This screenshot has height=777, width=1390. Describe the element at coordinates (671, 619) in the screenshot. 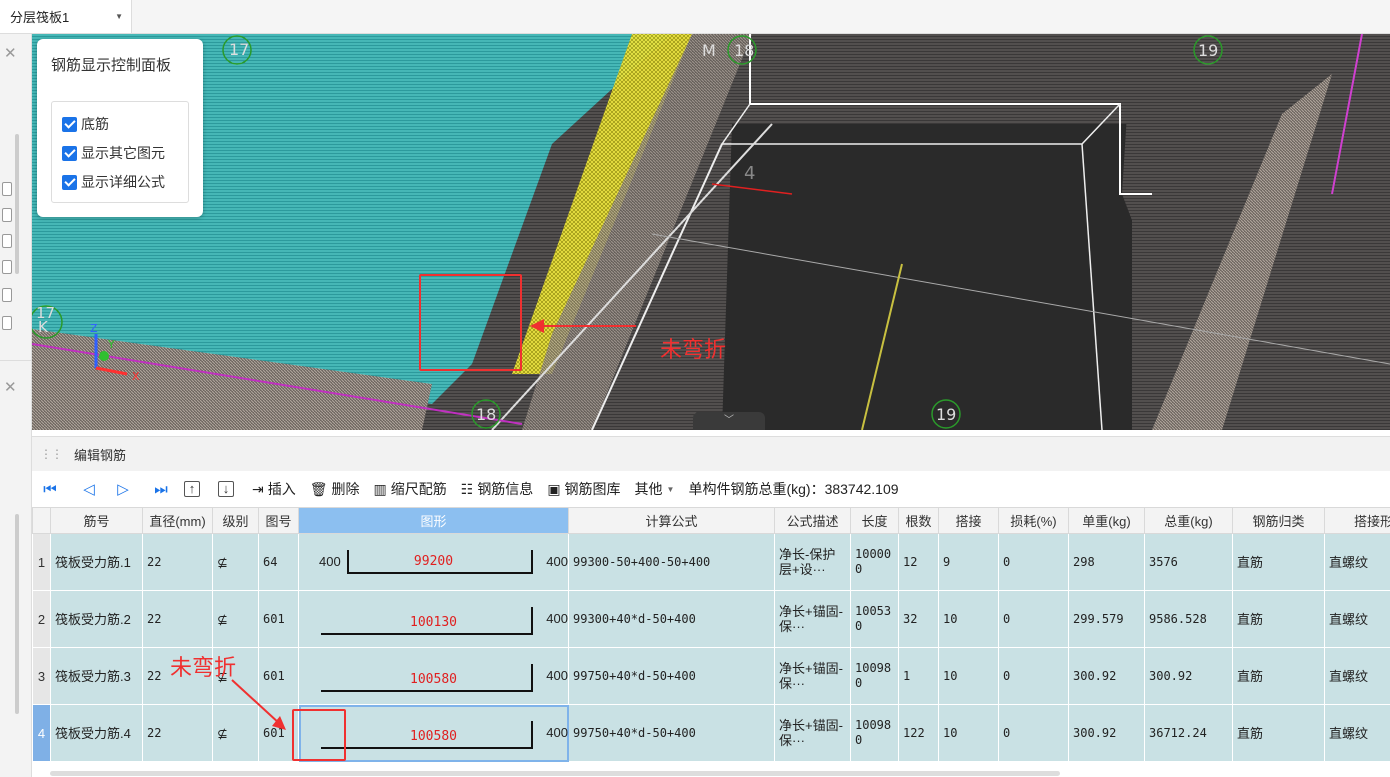

I see `cell-formula: 99300+40*d-50+400` at that location.